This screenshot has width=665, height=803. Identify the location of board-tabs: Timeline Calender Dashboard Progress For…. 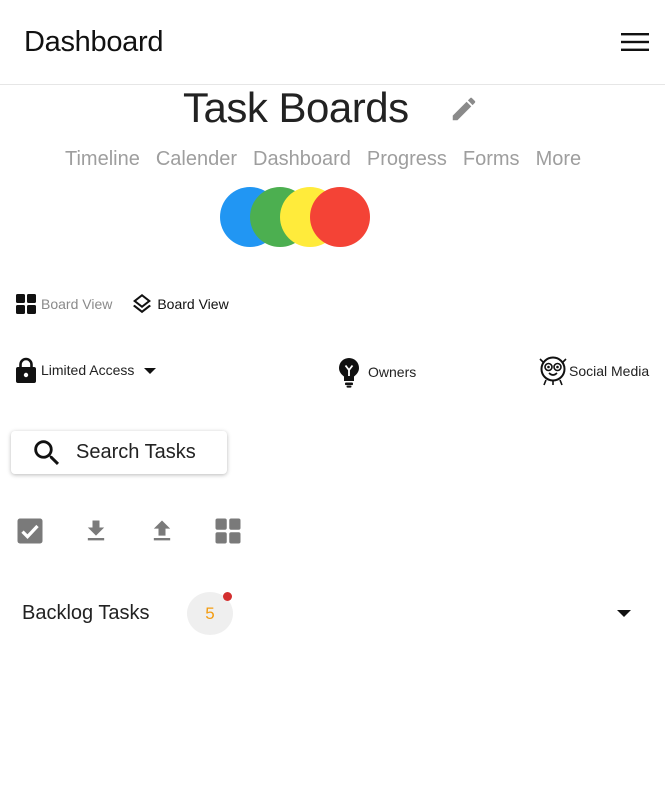
(331, 161).